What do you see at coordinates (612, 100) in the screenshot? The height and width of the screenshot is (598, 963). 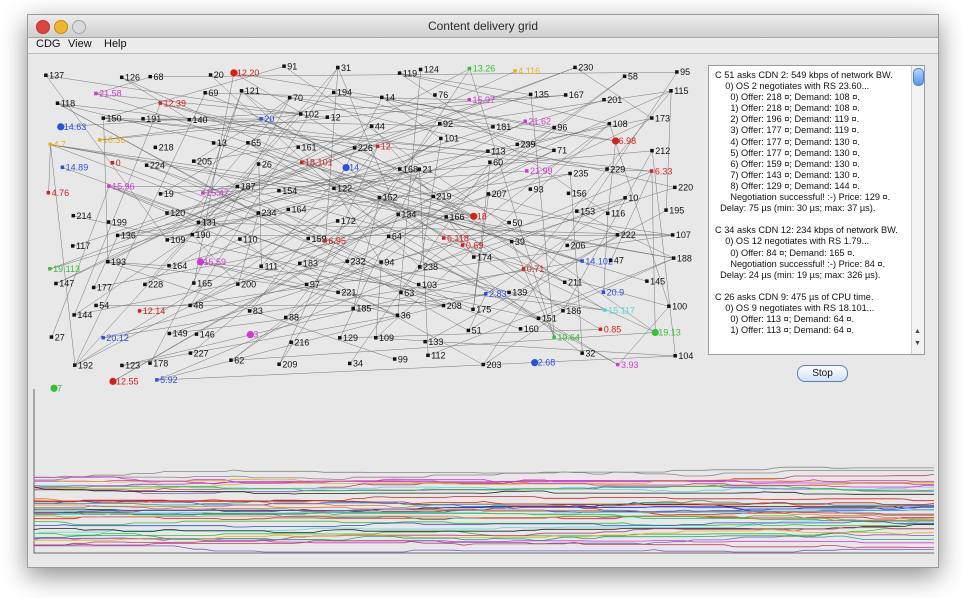 I see `graph-node: 201` at bounding box center [612, 100].